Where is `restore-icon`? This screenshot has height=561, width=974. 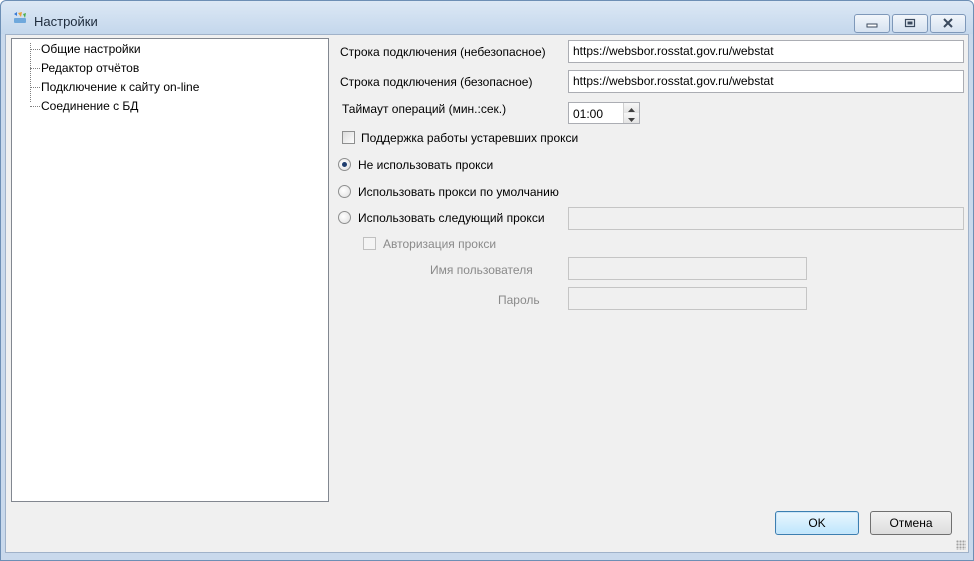
restore-icon is located at coordinates (910, 24).